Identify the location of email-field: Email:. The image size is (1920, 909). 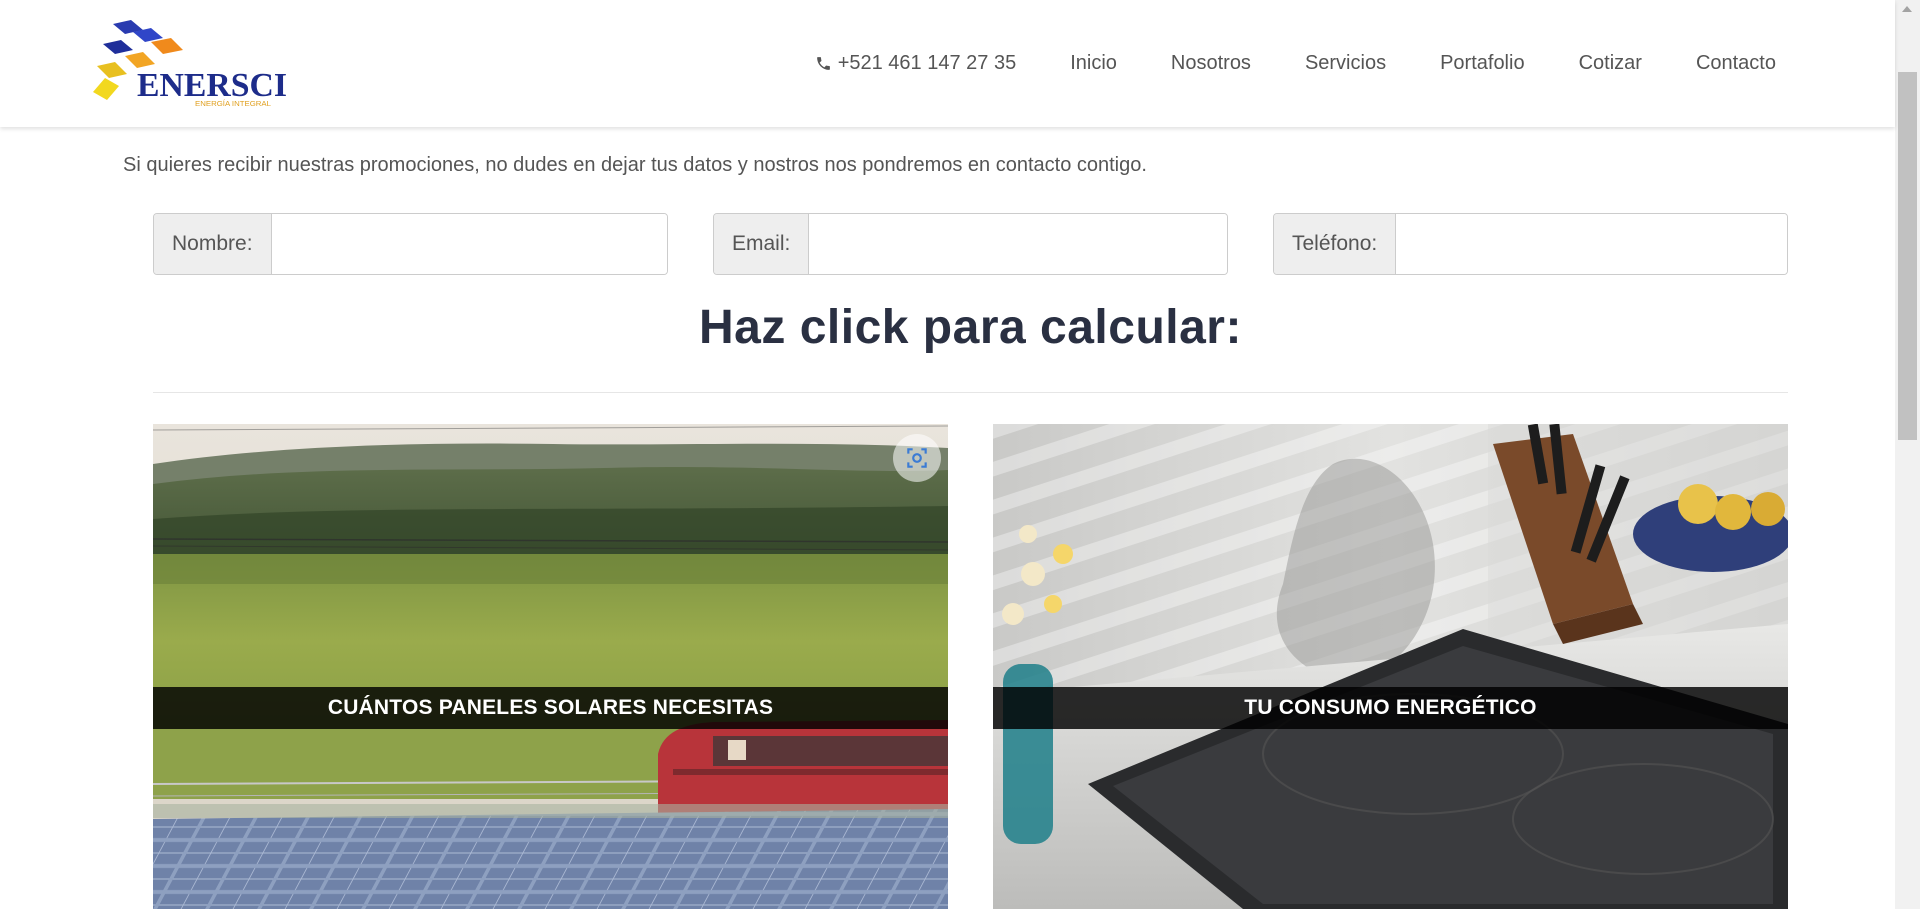
(970, 244).